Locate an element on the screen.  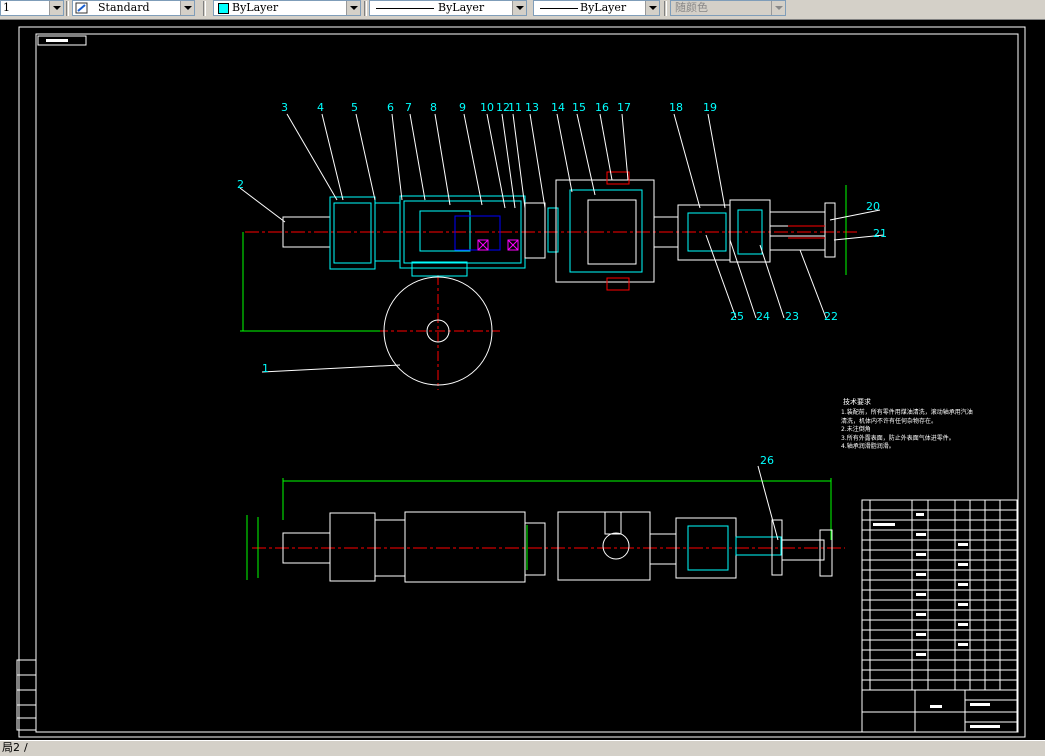
part-label-2: 2 is located at coordinates (240, 184).